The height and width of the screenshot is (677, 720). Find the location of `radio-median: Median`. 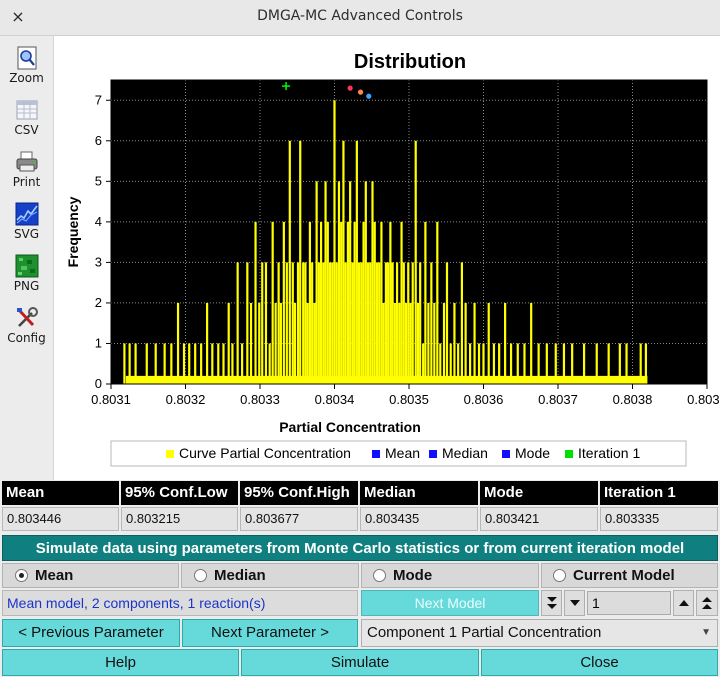

radio-median: Median is located at coordinates (270, 575).